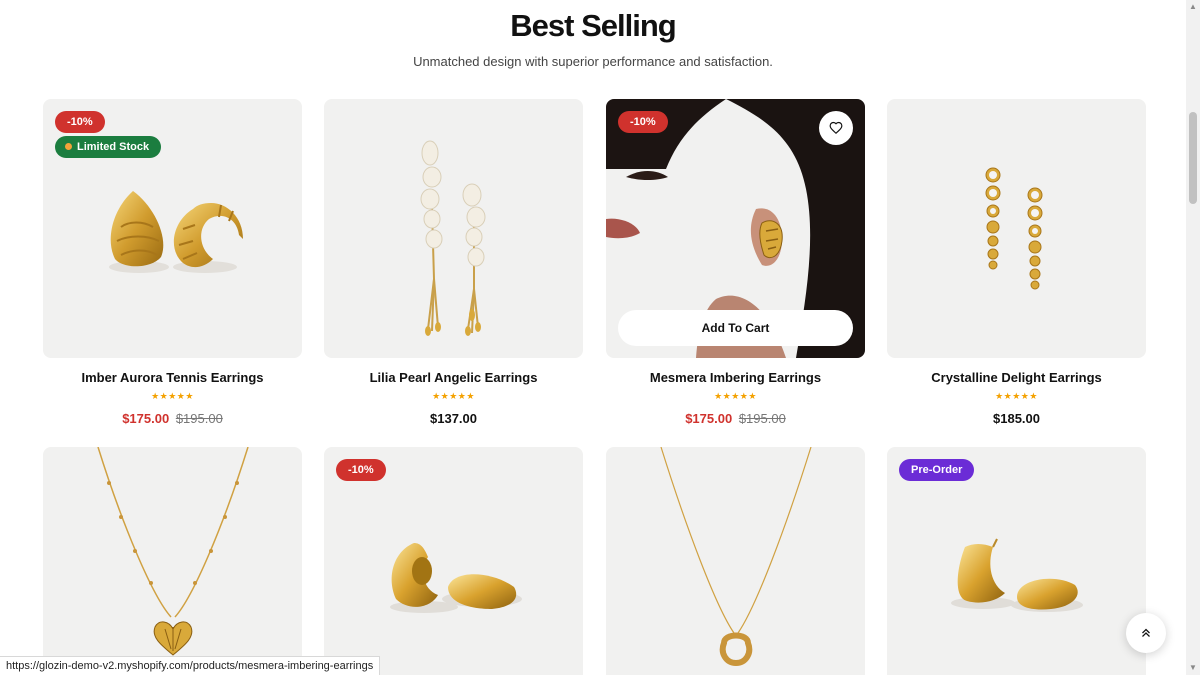 The width and height of the screenshot is (1200, 675). I want to click on preorder-badge: Pre-Order, so click(937, 470).